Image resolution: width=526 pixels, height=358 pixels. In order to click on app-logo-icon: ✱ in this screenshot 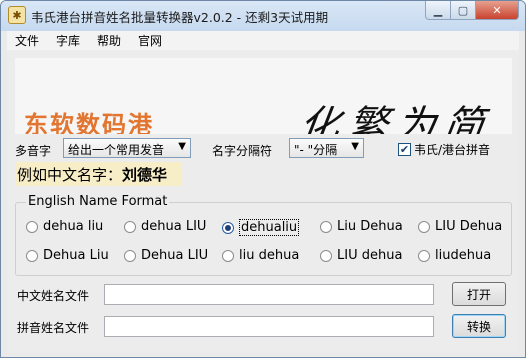, I will do `click(17, 15)`.